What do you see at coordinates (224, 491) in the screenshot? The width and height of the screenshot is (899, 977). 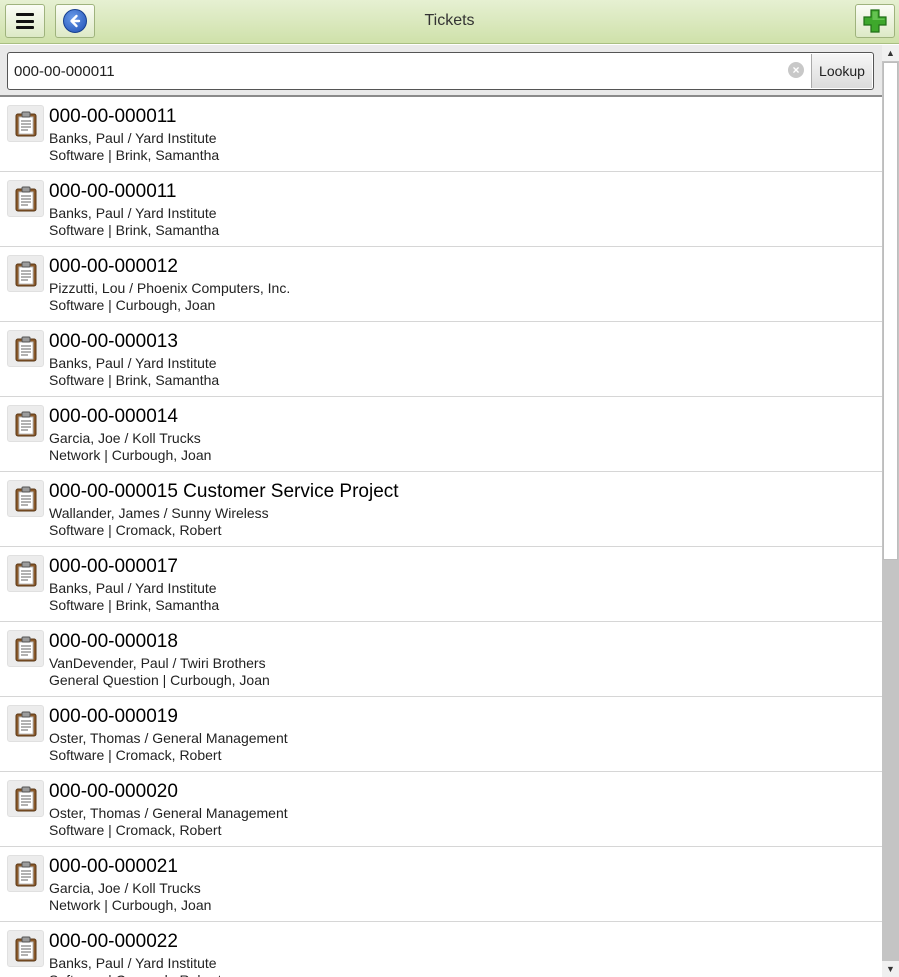 I see `ticket-title: 000-00-000015 Customer Service Project` at bounding box center [224, 491].